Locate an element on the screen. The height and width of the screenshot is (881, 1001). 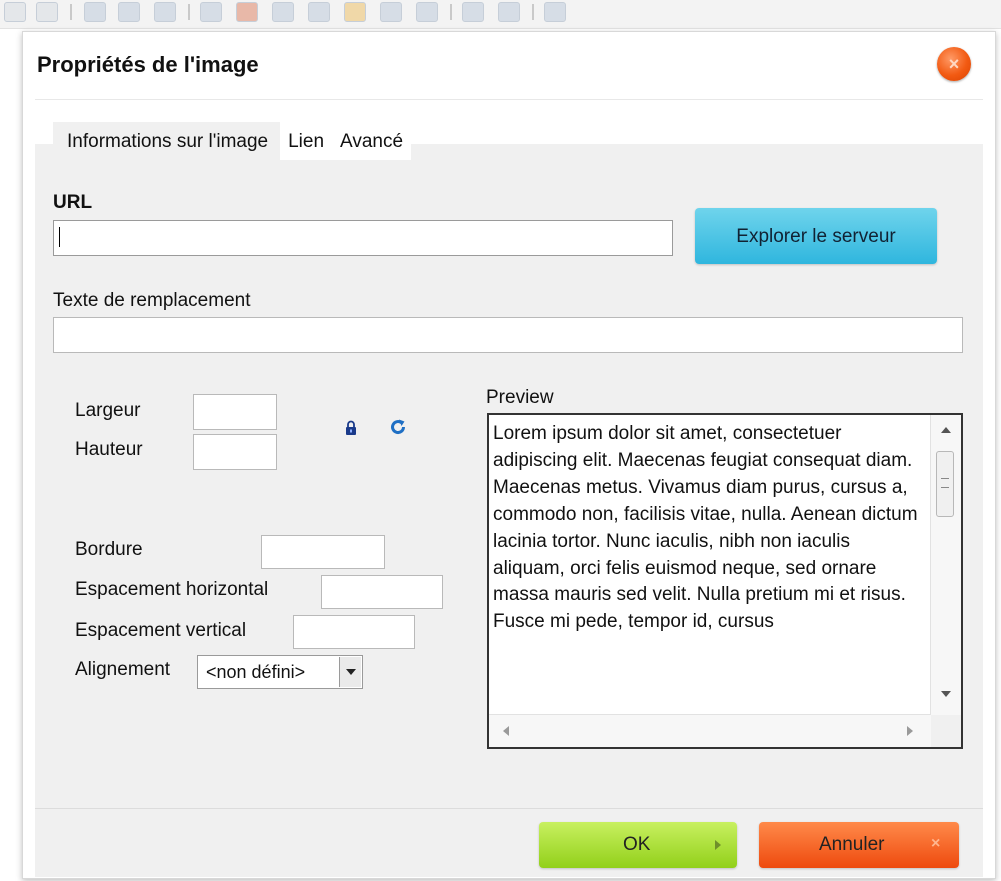
alt-text-label: Texte de remplacement is located at coordinates (152, 300).